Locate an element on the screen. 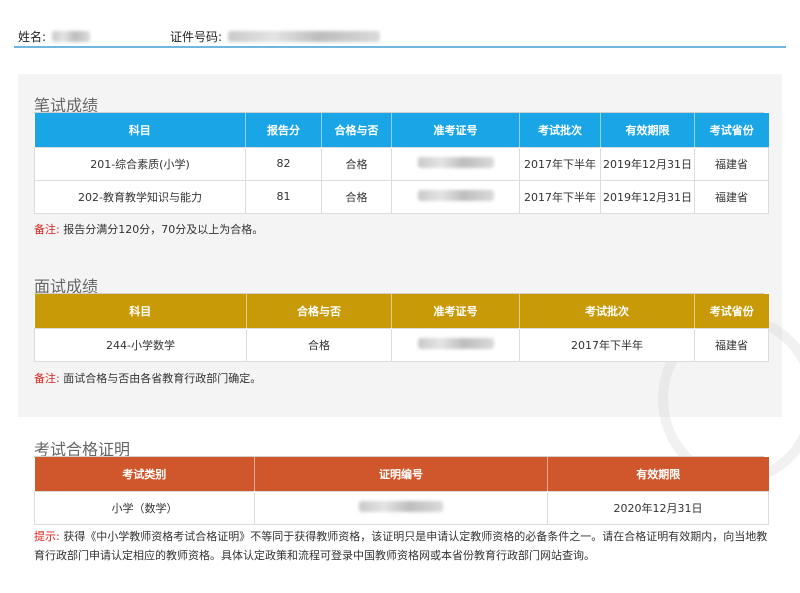 The width and height of the screenshot is (800, 593). name-value-redacted is located at coordinates (71, 36).